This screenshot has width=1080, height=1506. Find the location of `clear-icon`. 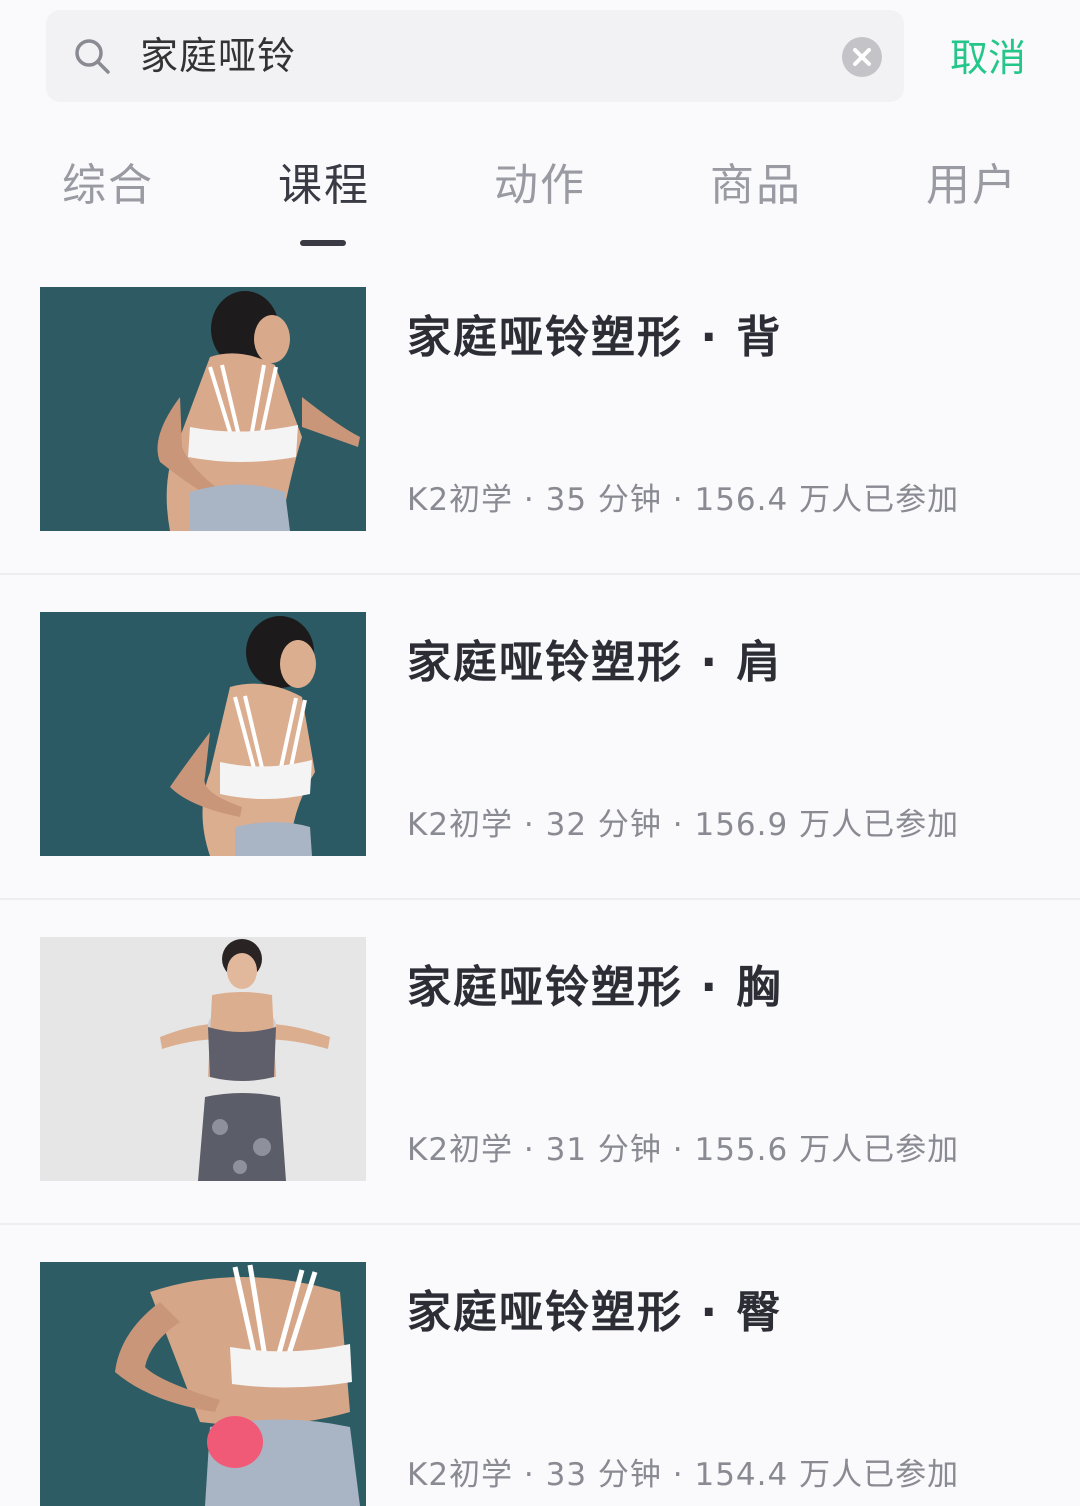

clear-icon is located at coordinates (862, 57).